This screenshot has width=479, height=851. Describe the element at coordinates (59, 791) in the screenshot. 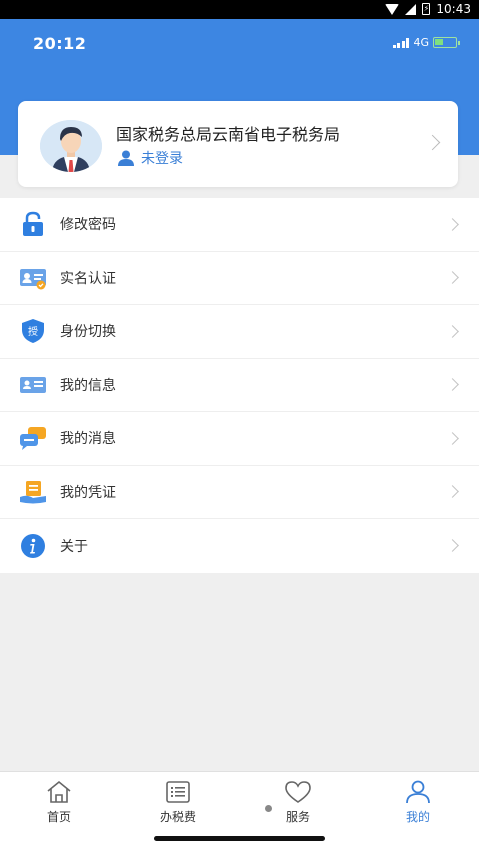

I see `home-icon` at that location.